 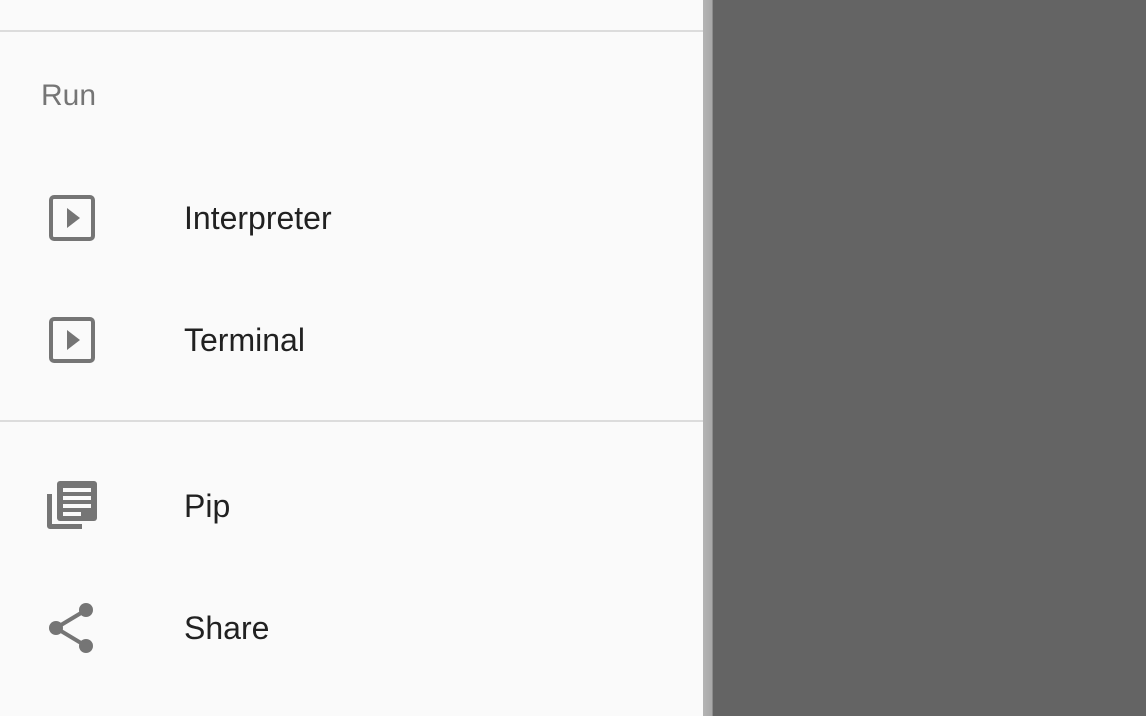 What do you see at coordinates (351, 340) in the screenshot?
I see `menu-item-terminal: Terminal` at bounding box center [351, 340].